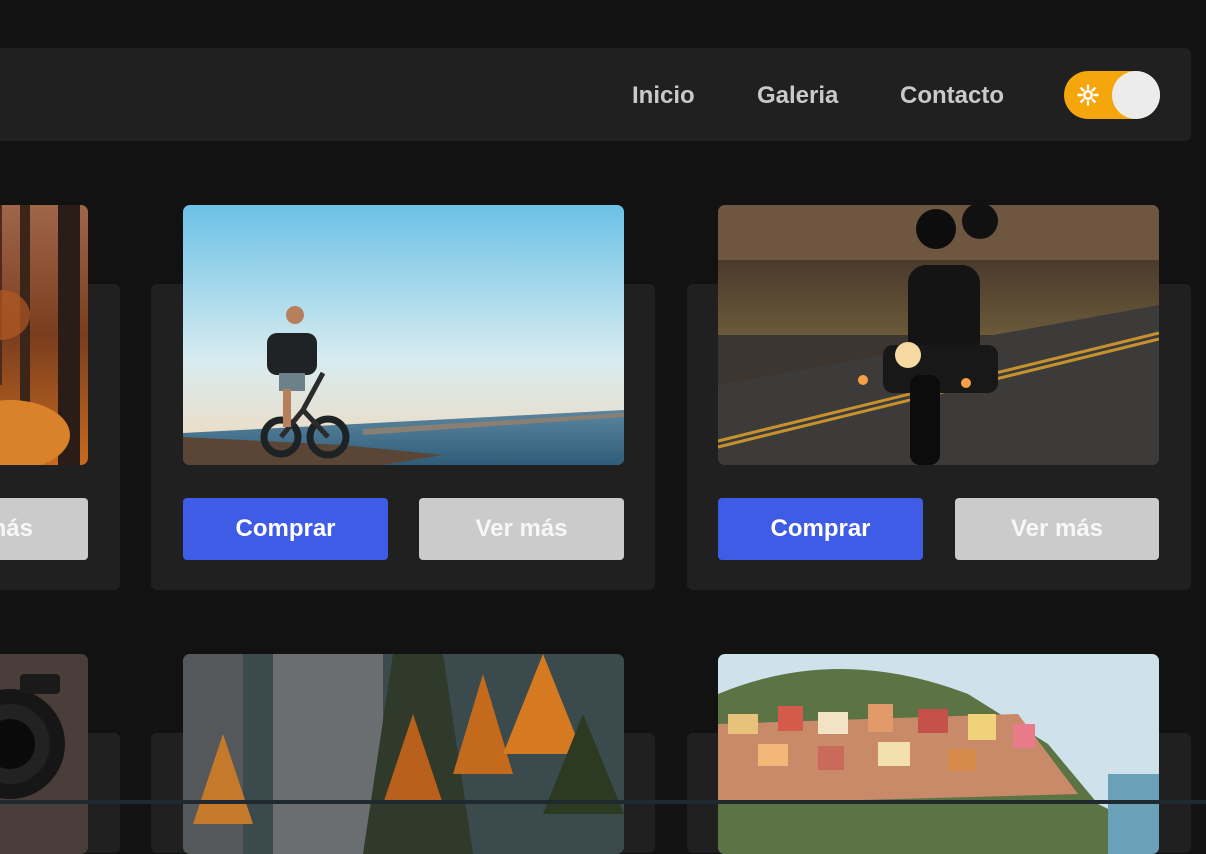 The image size is (1206, 854). I want to click on sun-icon, so click(1088, 95).